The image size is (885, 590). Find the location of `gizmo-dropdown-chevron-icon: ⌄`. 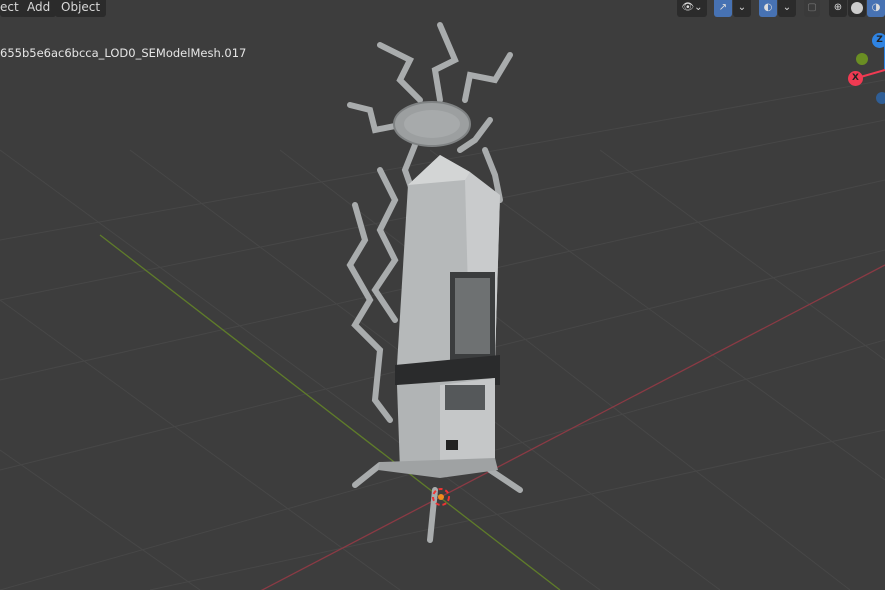

gizmo-dropdown-chevron-icon: ⌄ is located at coordinates (742, 8).